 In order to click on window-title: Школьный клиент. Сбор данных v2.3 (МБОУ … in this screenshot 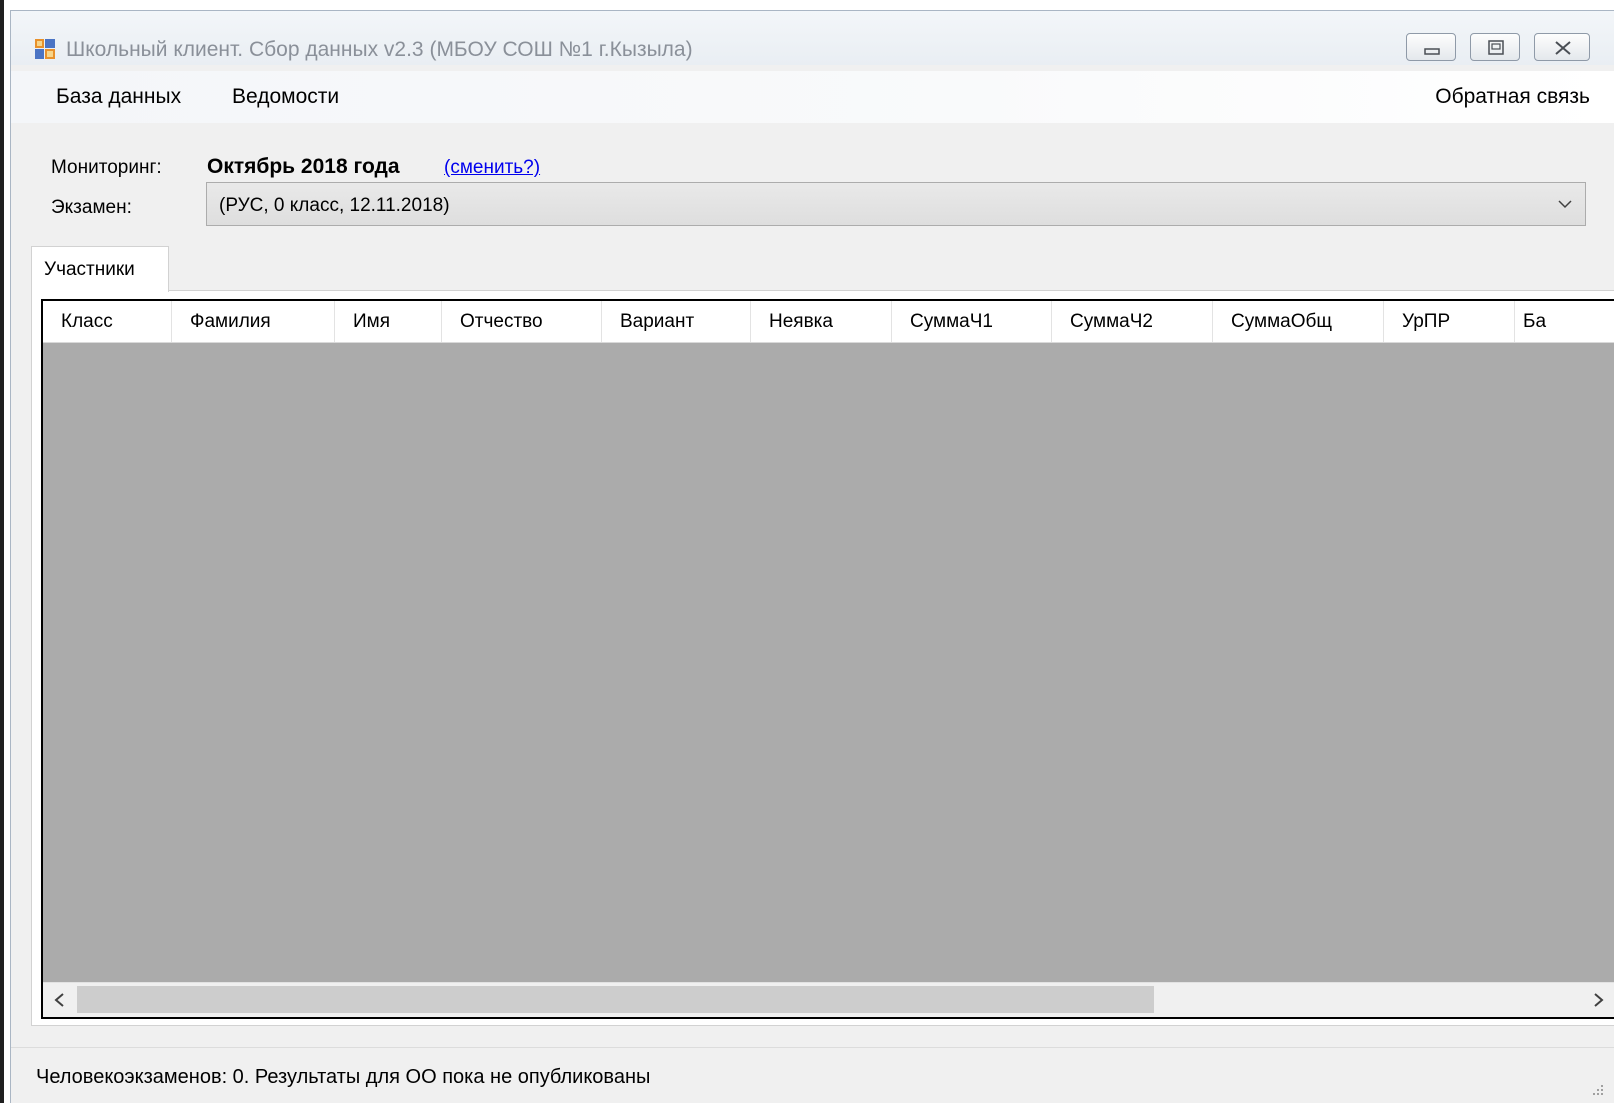, I will do `click(379, 49)`.